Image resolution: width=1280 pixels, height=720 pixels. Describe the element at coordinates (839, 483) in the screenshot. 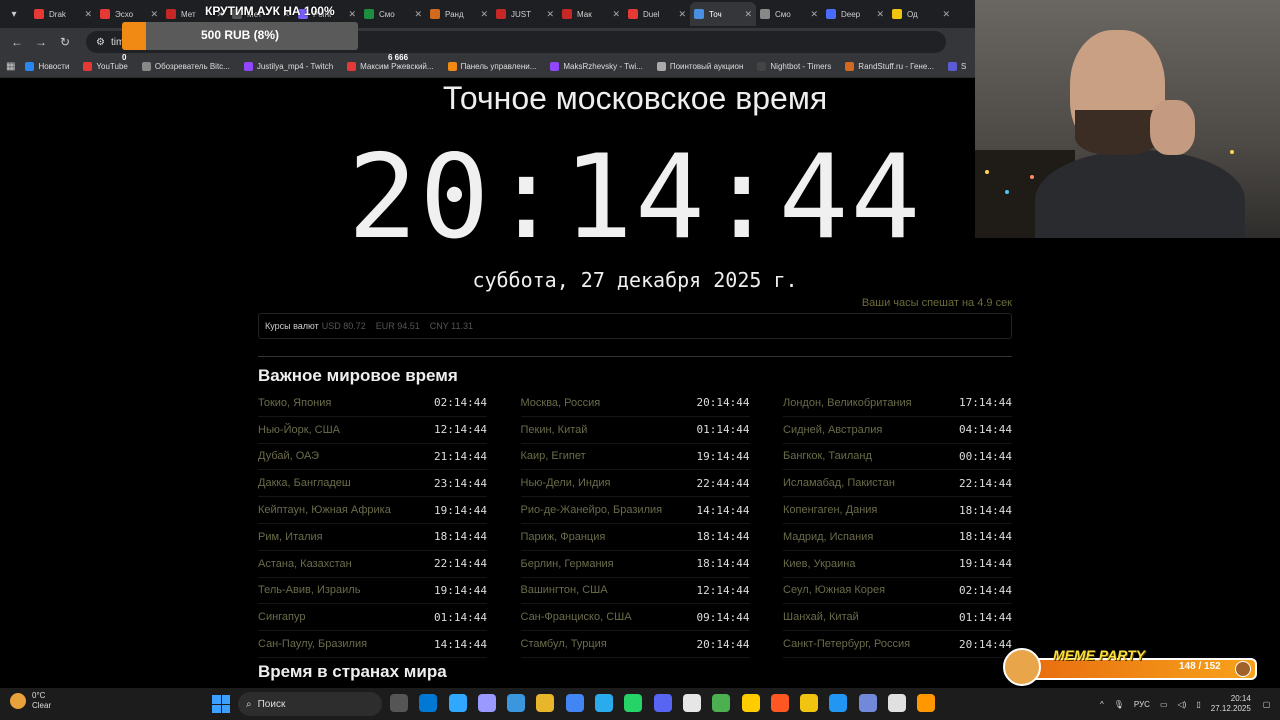

I see `city-link: Исламабад, Пакистан` at that location.